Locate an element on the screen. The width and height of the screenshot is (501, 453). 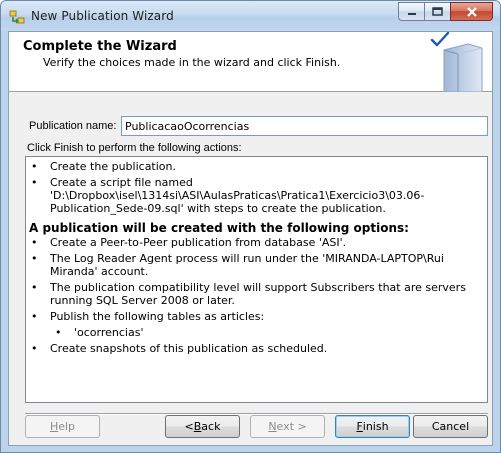
publication-name-input is located at coordinates (304, 126).